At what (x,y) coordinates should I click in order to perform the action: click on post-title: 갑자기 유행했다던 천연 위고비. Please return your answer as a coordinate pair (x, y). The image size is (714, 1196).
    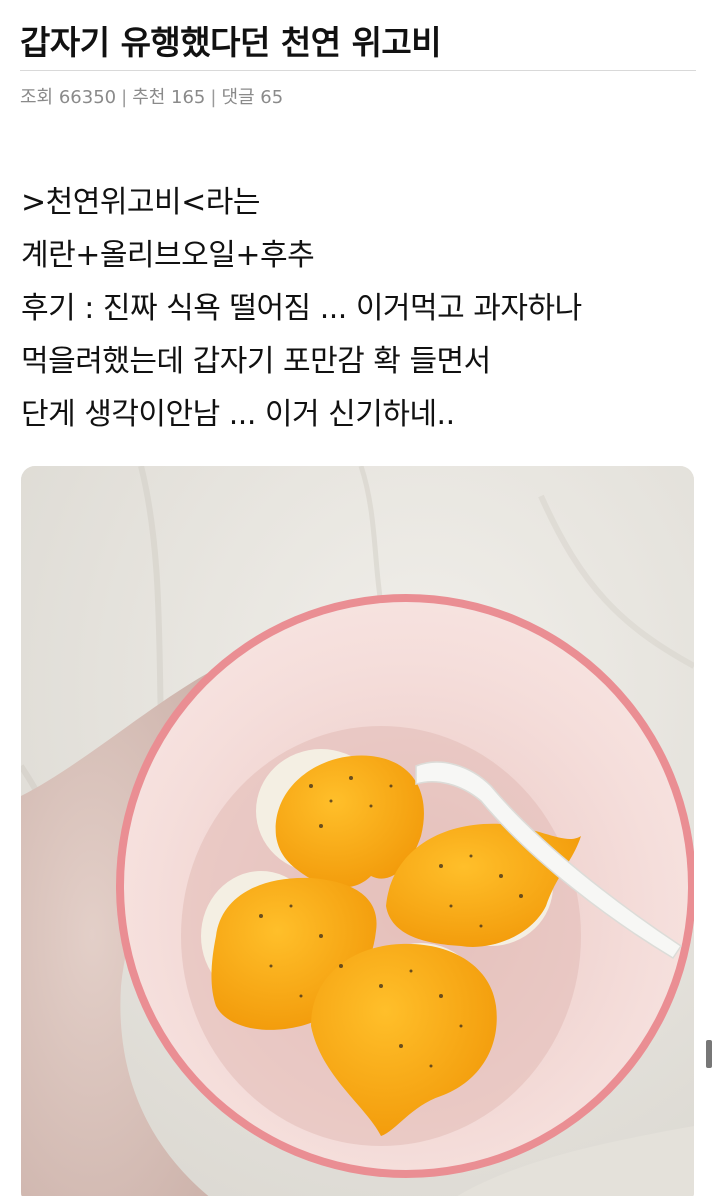
    Looking at the image, I should click on (231, 42).